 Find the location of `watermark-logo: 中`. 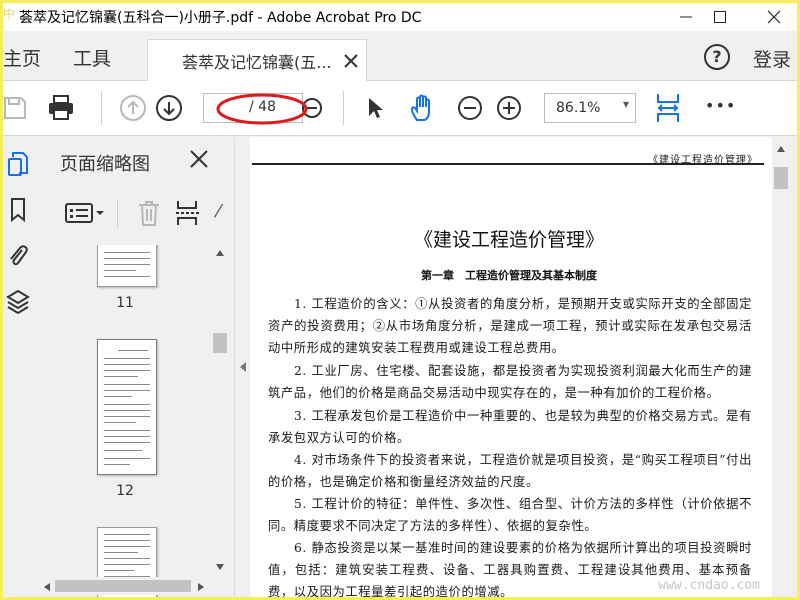

watermark-logo: 中 is located at coordinates (9, 14).